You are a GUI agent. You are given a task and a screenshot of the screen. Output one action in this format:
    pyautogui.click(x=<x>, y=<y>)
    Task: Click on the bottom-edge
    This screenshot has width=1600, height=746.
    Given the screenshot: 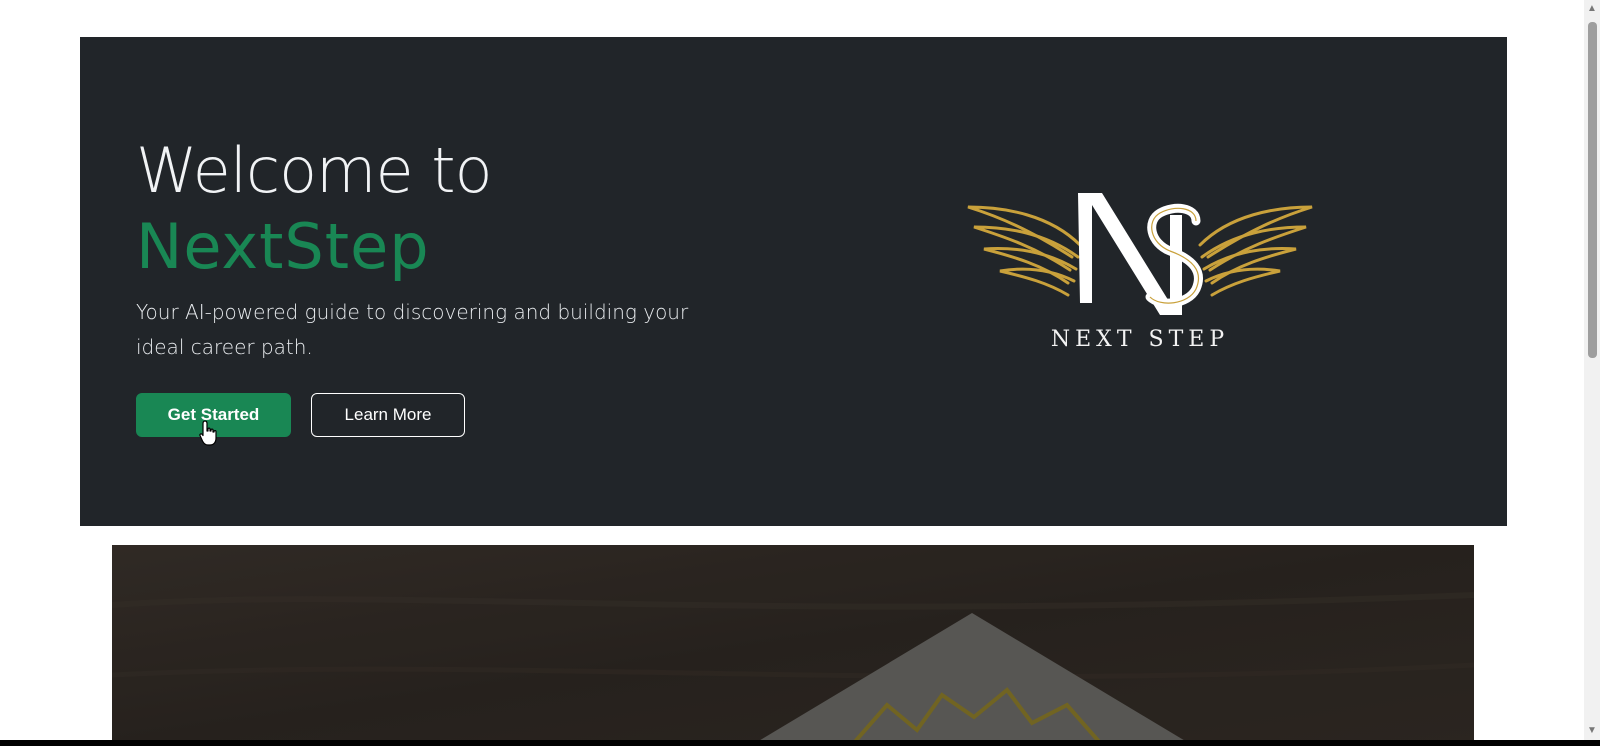 What is the action you would take?
    pyautogui.click(x=800, y=743)
    